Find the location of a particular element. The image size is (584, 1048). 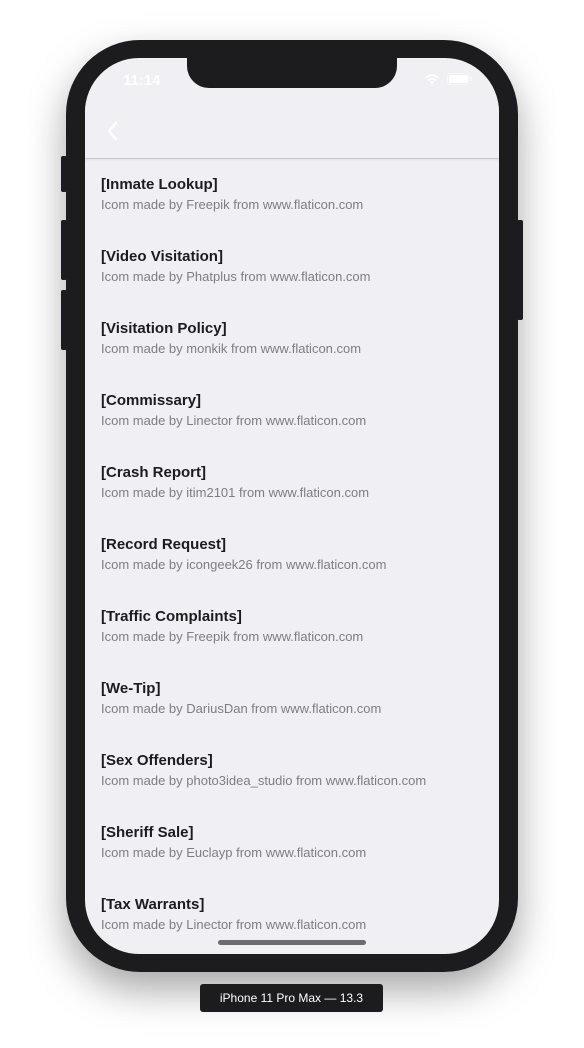

item-title: [Commissary] is located at coordinates (151, 400).